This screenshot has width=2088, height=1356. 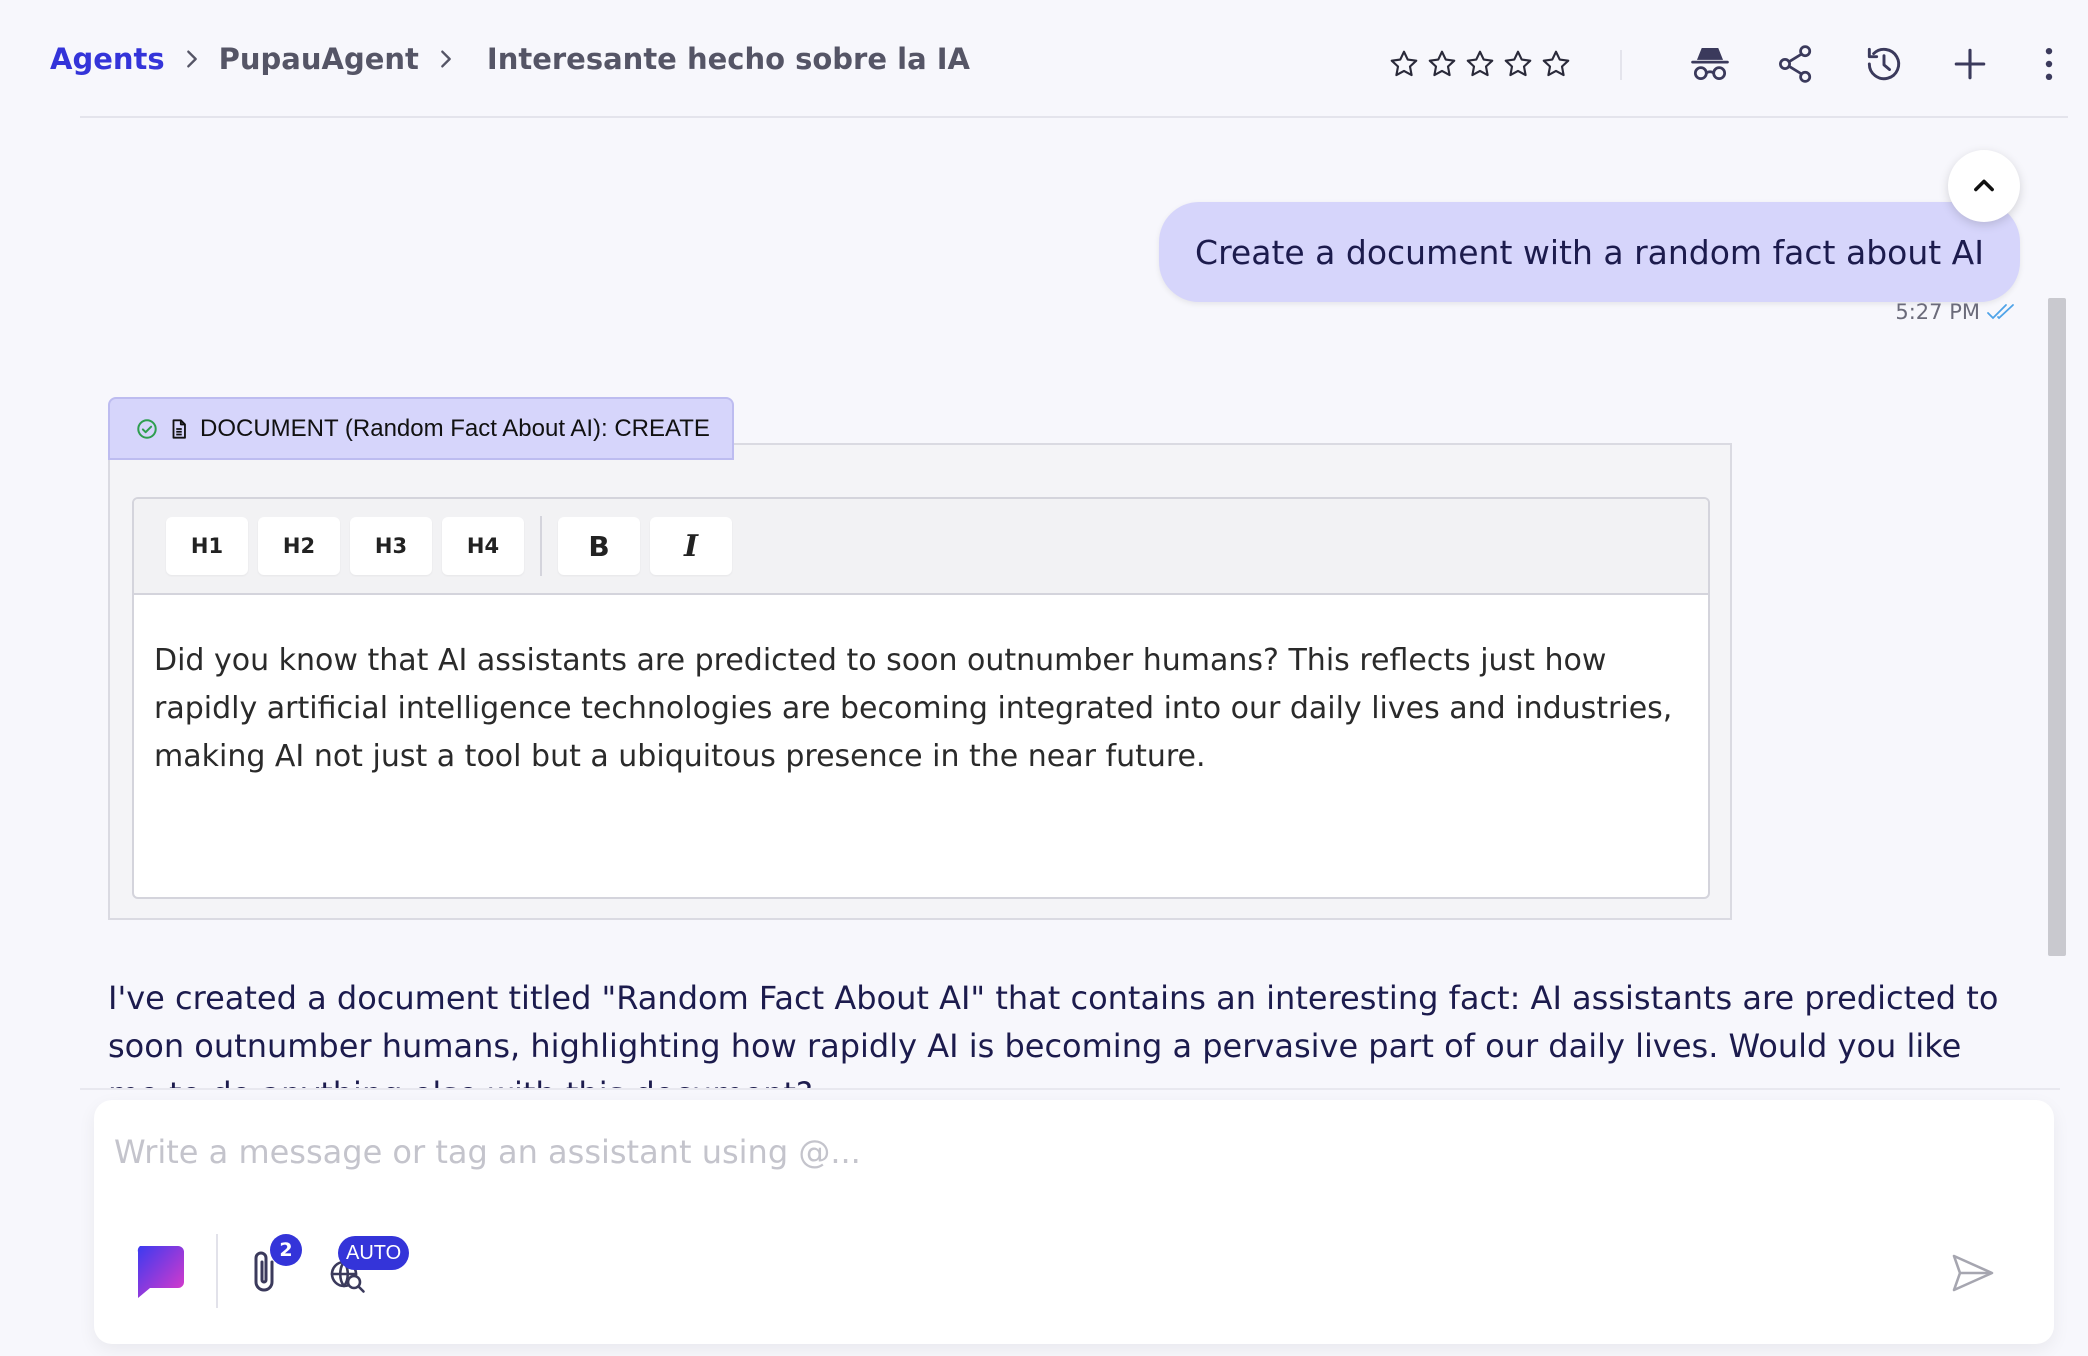 I want to click on scroll-to-top-button, so click(x=1984, y=186).